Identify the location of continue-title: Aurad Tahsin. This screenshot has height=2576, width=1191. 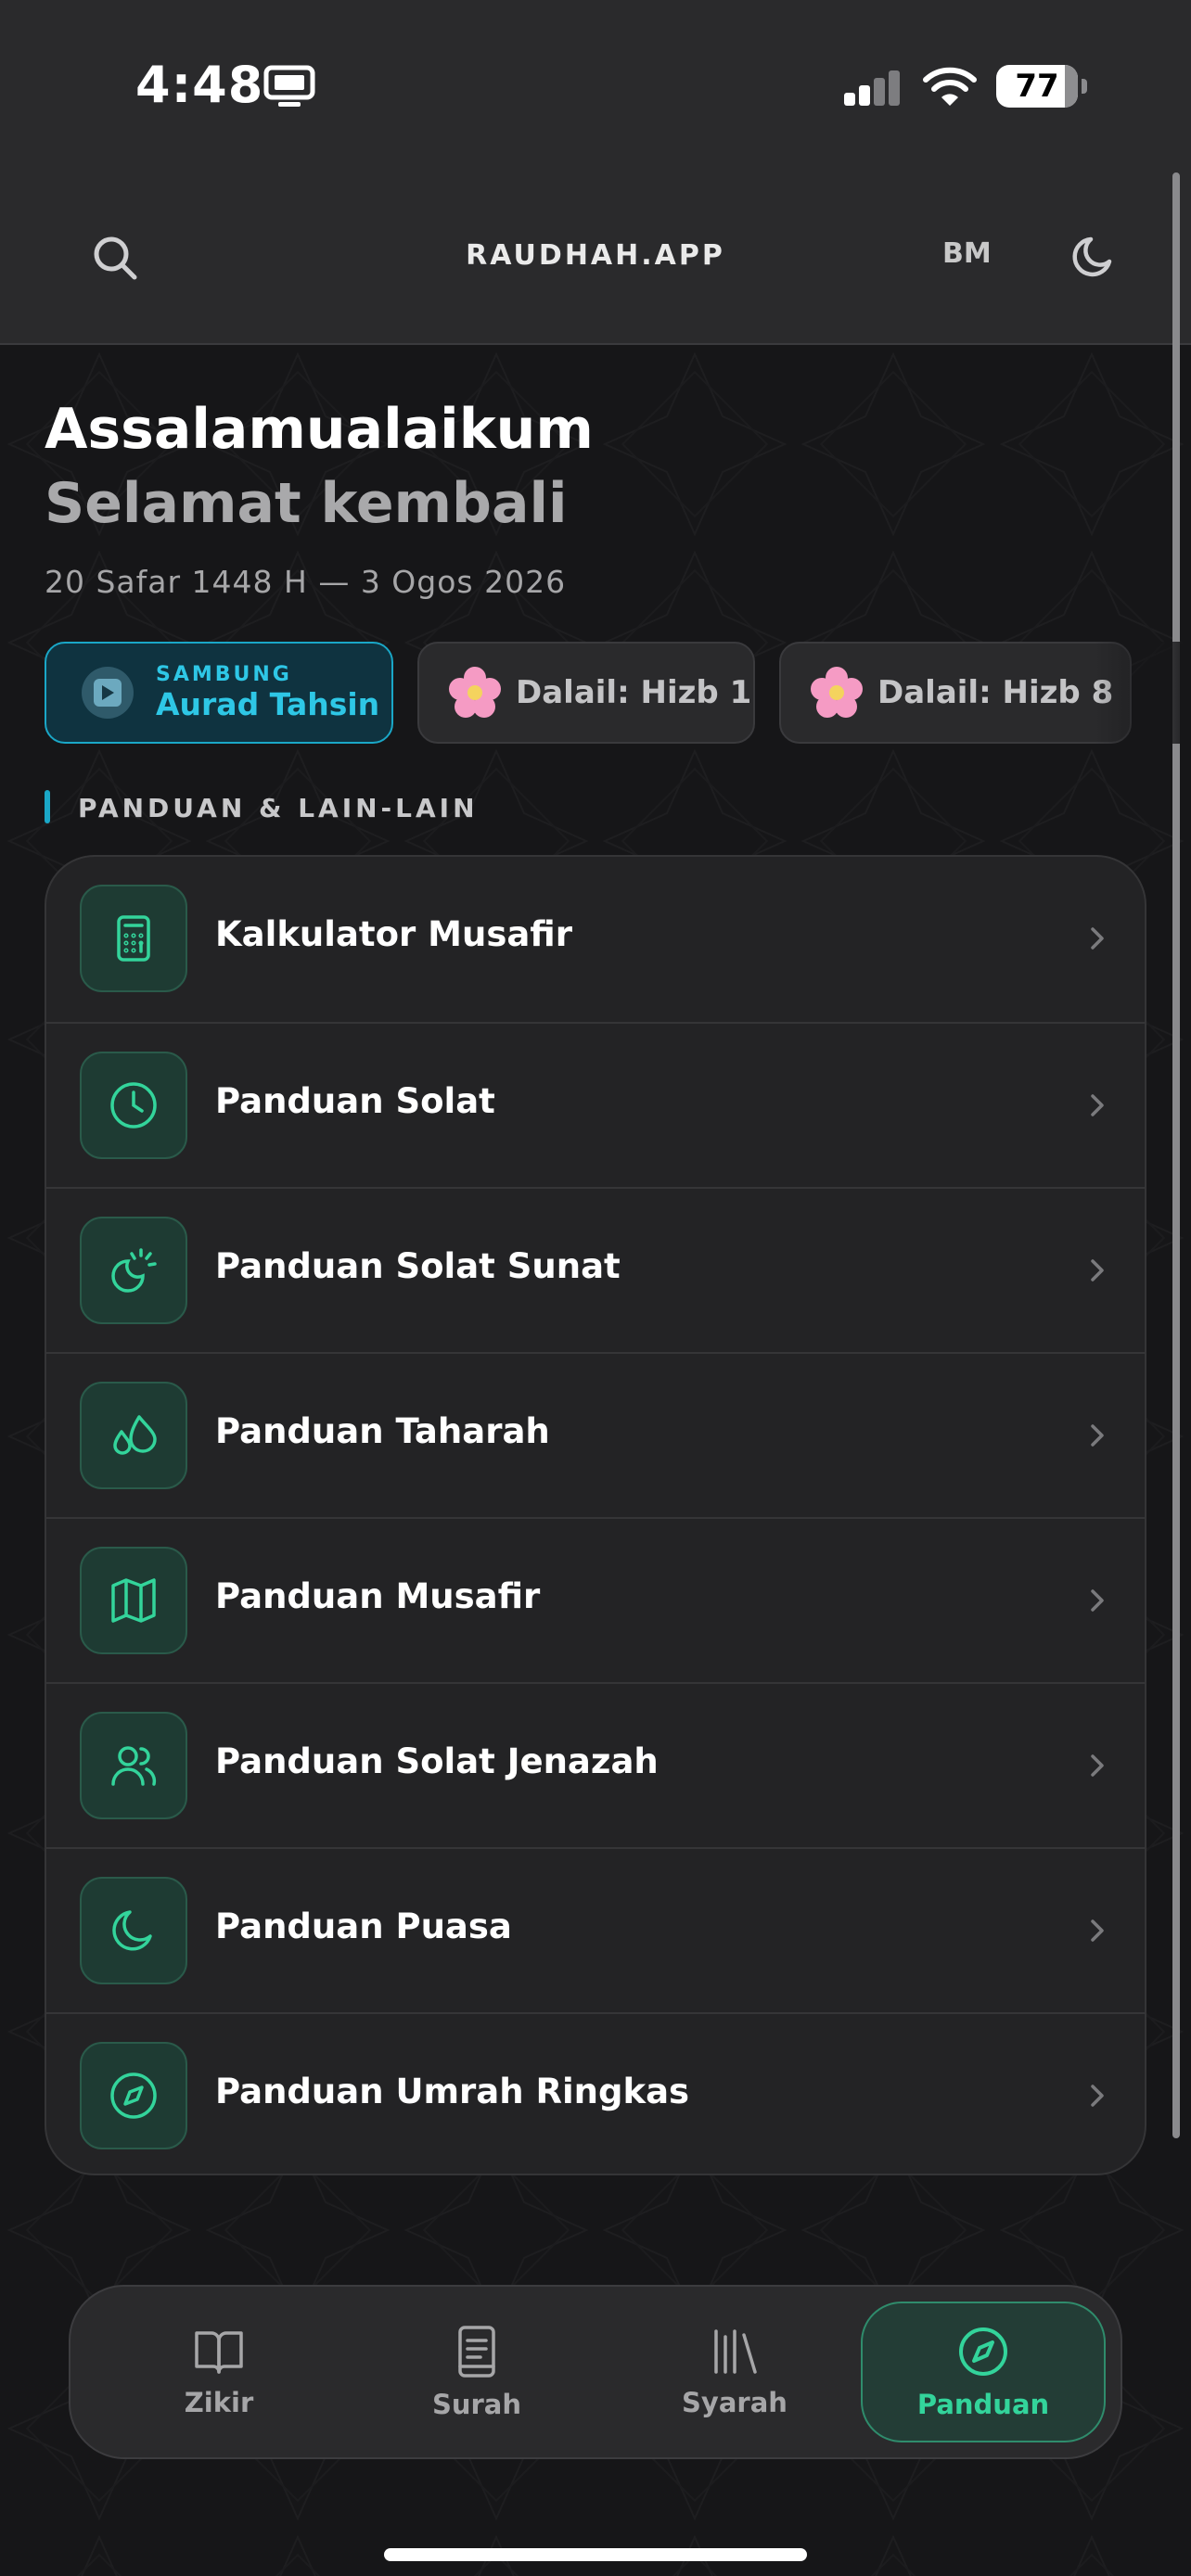
(268, 704).